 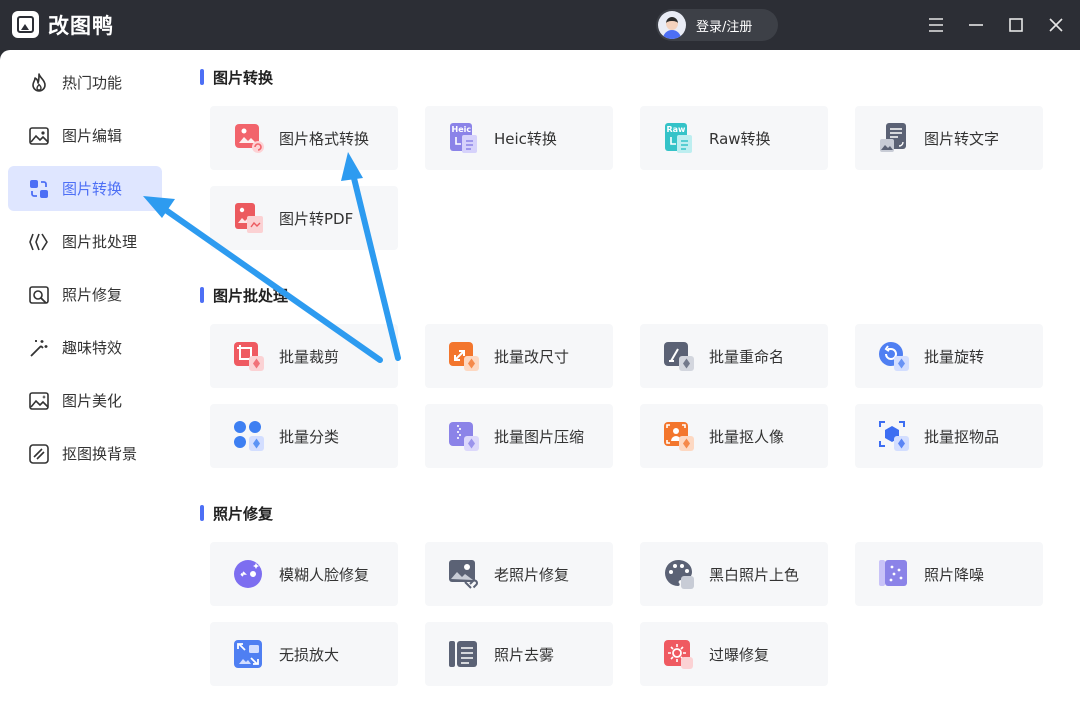 What do you see at coordinates (309, 357) in the screenshot?
I see `card-label: 批量裁剪` at bounding box center [309, 357].